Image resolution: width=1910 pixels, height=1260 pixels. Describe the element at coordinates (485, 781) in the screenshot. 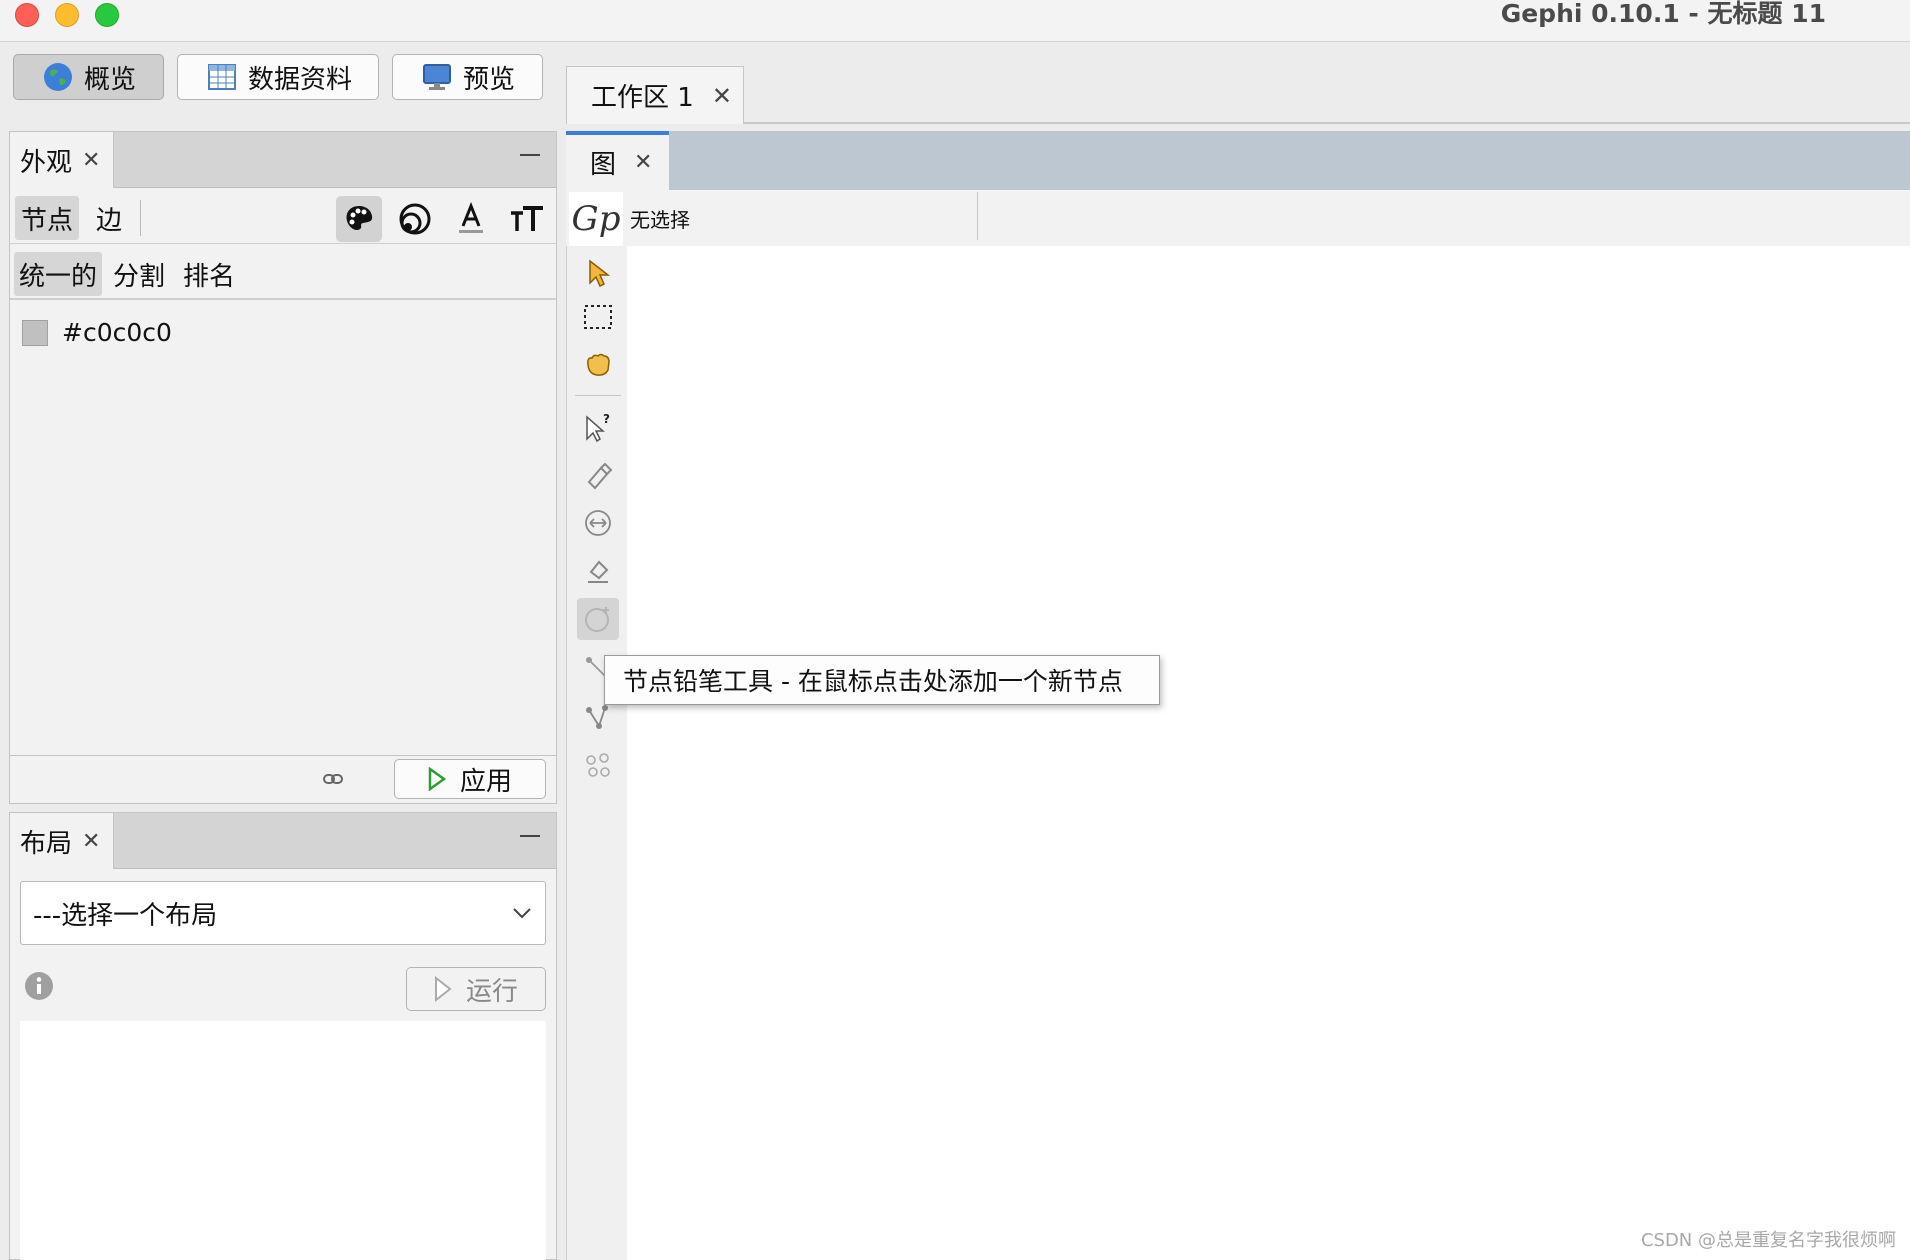

I see `apply-button-label: 应用` at that location.